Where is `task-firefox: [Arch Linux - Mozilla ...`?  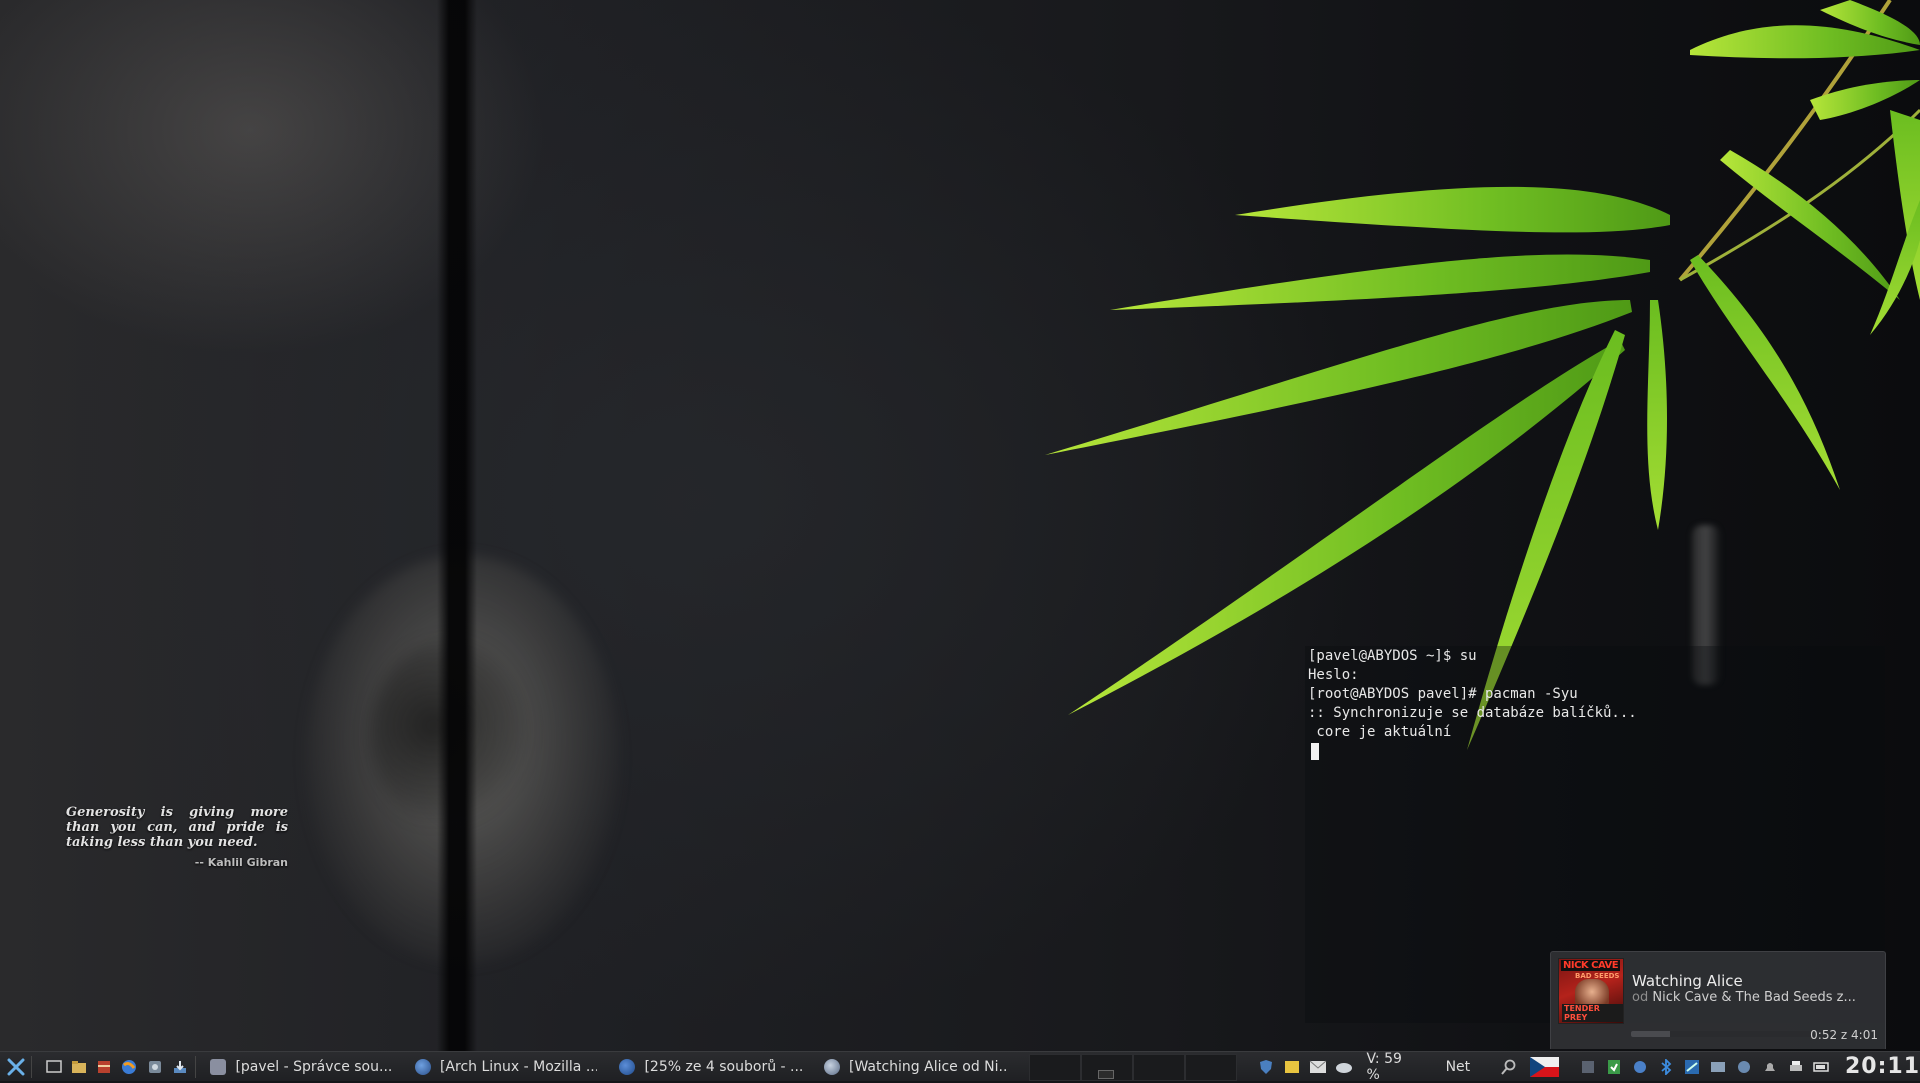
task-firefox: [Arch Linux - Mozilla ... is located at coordinates (506, 1066).